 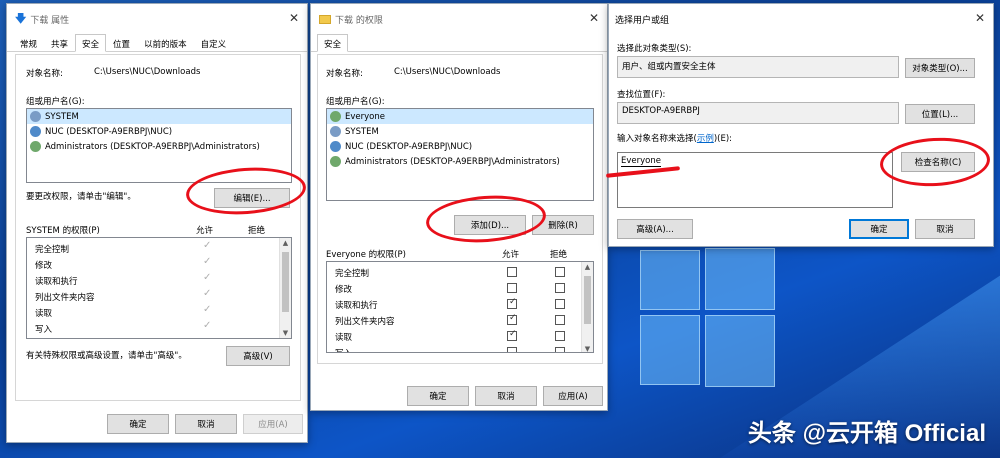 What do you see at coordinates (758, 67) in the screenshot?
I see `object-type-field: 用户、组或内置安全主体` at bounding box center [758, 67].